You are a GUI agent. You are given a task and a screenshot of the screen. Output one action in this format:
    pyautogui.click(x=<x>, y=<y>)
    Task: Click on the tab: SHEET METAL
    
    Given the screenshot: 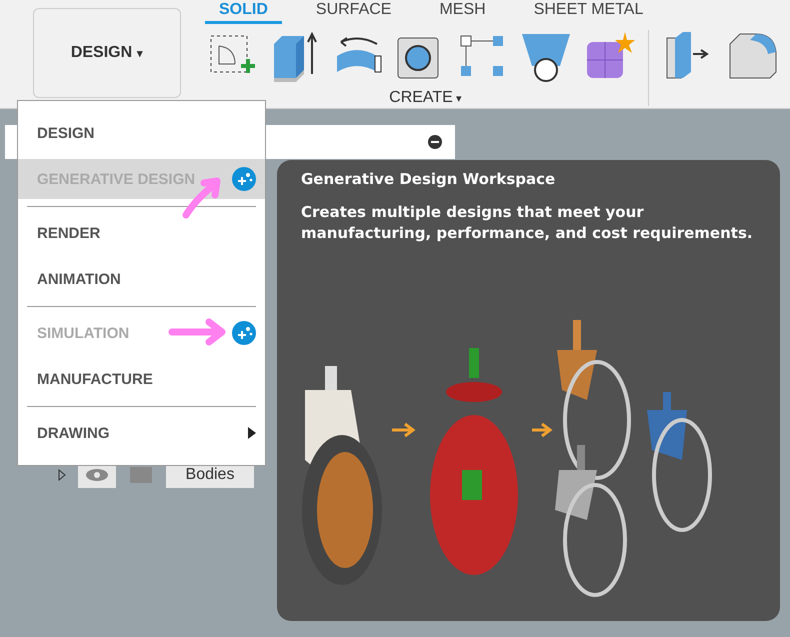 What is the action you would take?
    pyautogui.click(x=589, y=12)
    